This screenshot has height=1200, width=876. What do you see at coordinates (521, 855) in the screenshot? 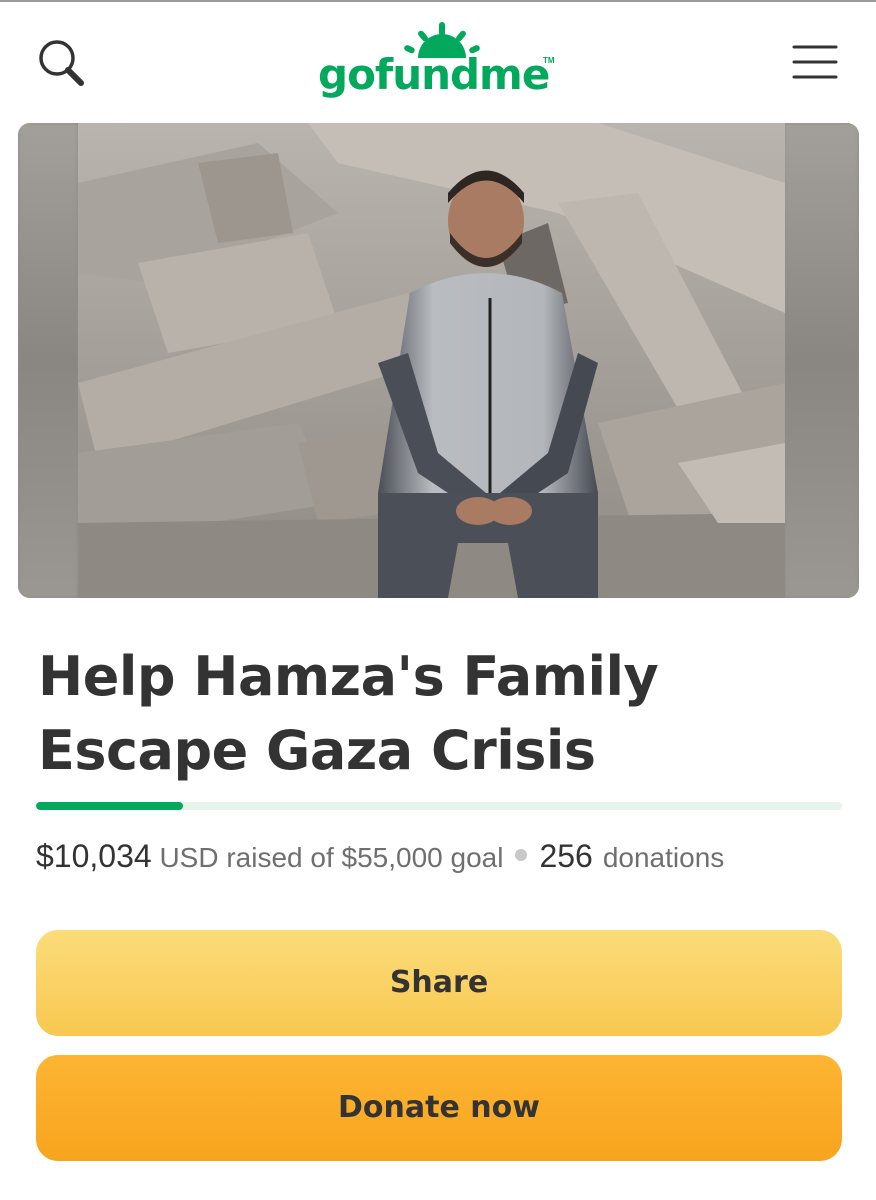
I see `separator-dot` at bounding box center [521, 855].